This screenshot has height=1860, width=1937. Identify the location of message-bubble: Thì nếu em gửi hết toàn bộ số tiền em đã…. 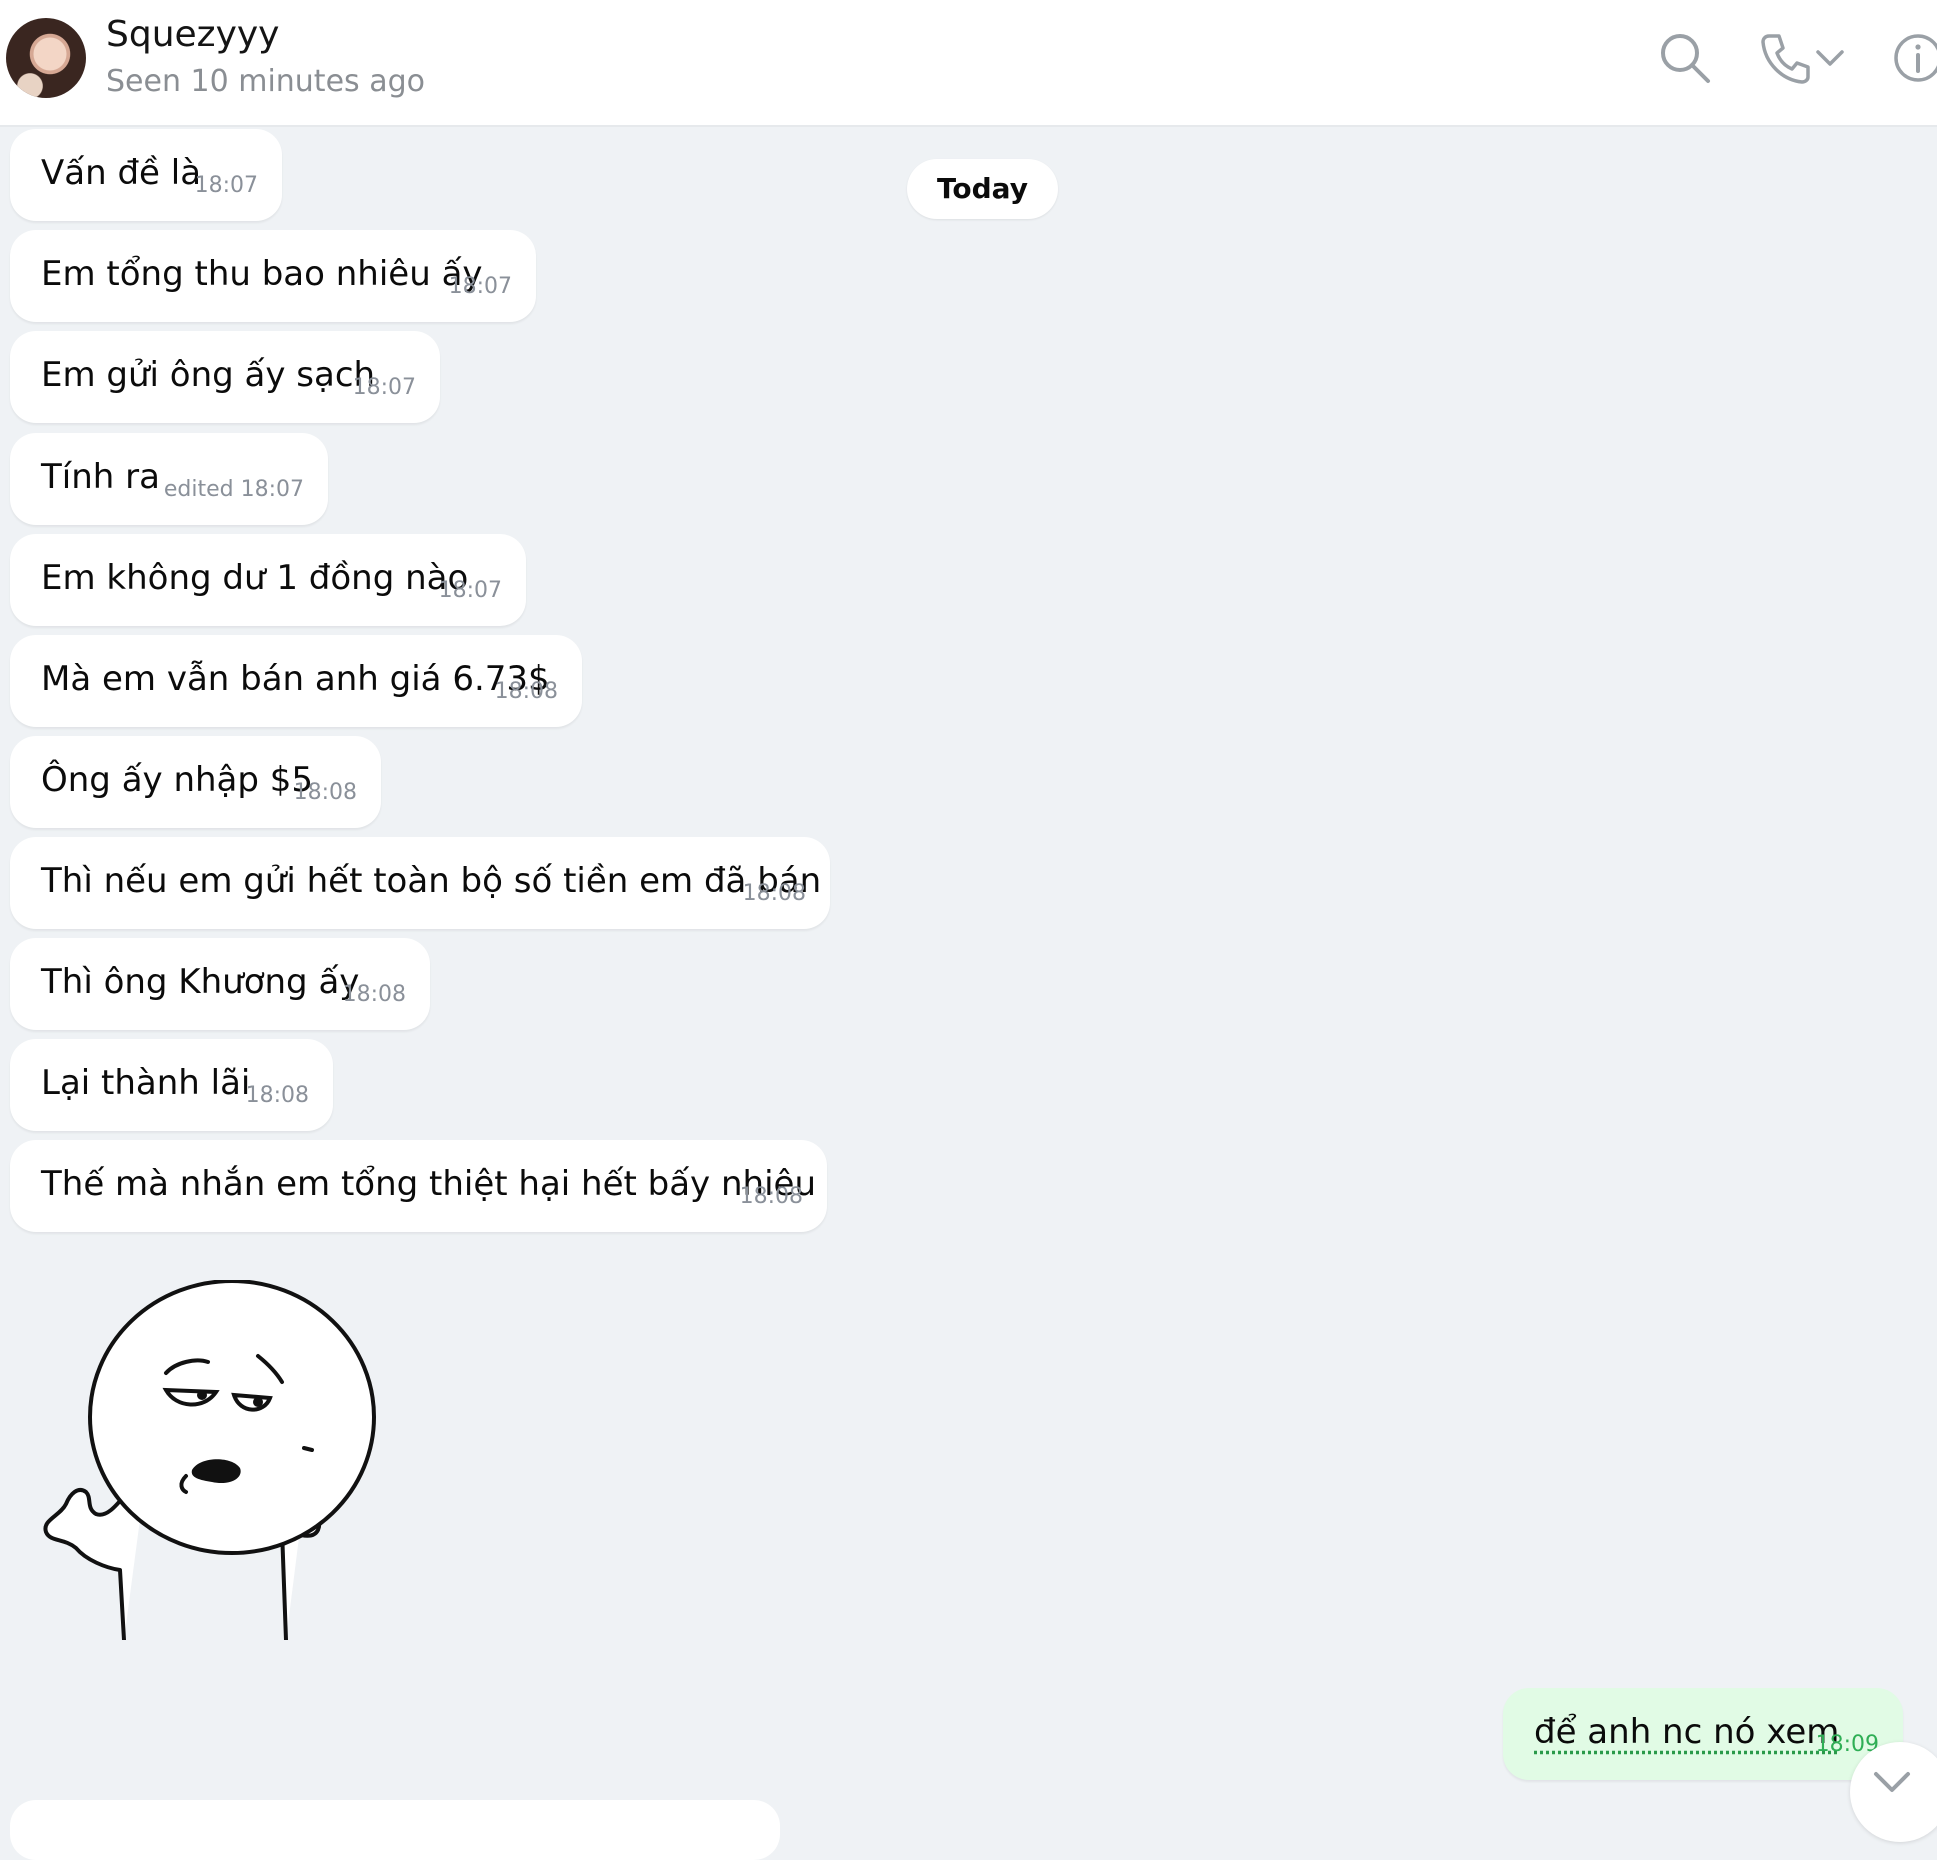
(420, 883).